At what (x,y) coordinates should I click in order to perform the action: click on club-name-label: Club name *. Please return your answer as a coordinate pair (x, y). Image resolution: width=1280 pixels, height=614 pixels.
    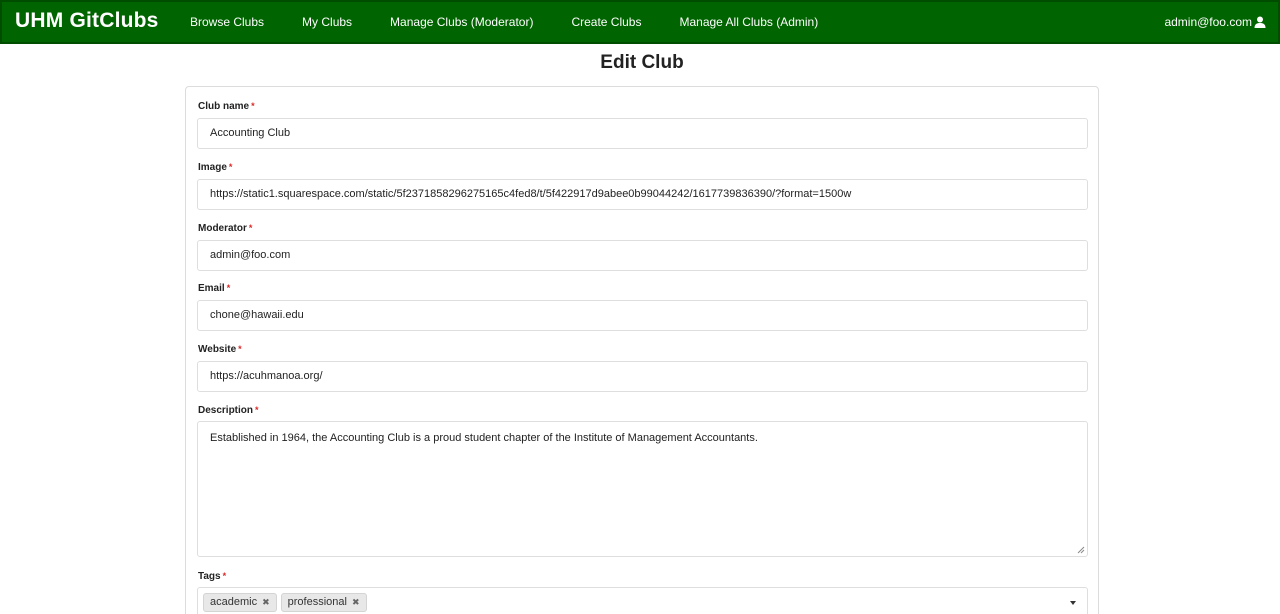
    Looking at the image, I should click on (226, 106).